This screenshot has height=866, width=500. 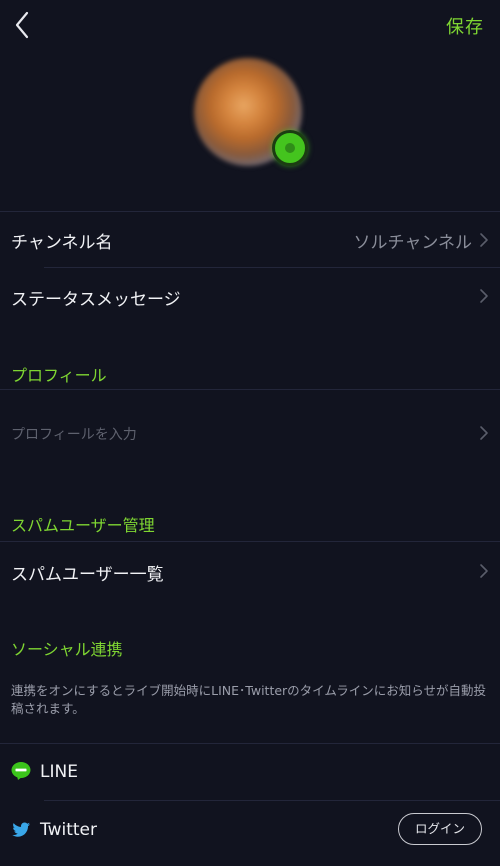 What do you see at coordinates (22, 25) in the screenshot?
I see `chevron-left-icon` at bounding box center [22, 25].